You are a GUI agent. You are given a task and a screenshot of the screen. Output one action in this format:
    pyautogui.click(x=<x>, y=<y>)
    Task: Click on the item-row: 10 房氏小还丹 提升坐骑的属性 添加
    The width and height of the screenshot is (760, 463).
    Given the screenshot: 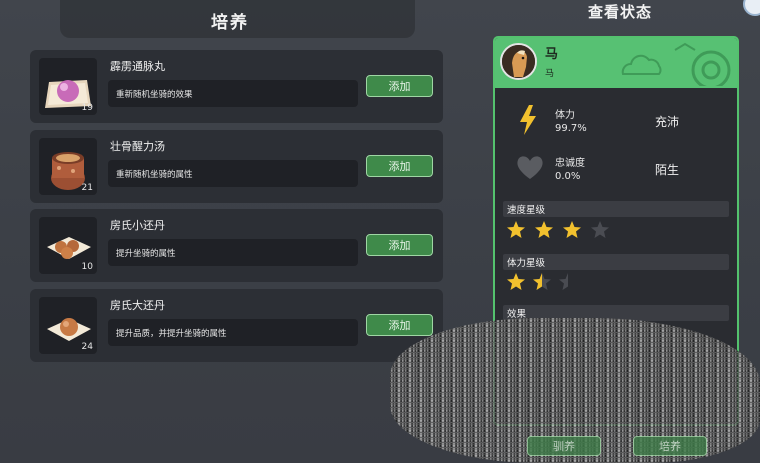 What is the action you would take?
    pyautogui.click(x=236, y=245)
    